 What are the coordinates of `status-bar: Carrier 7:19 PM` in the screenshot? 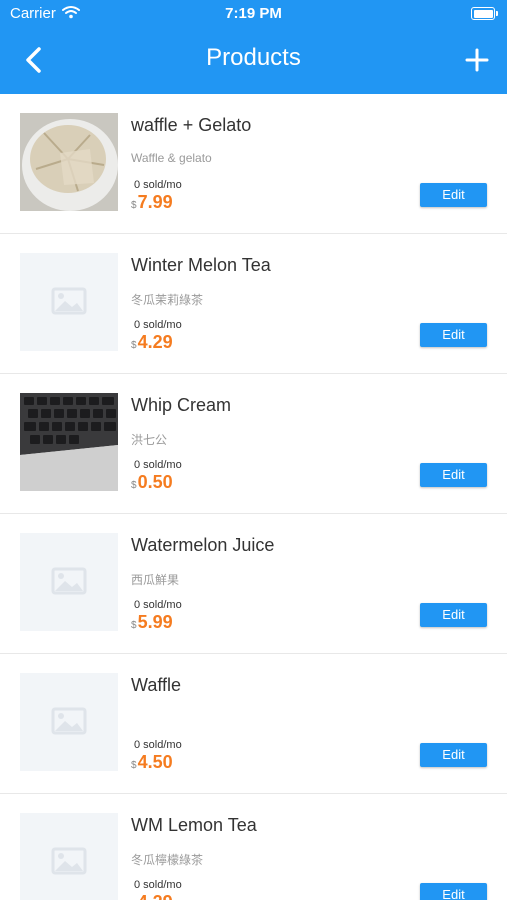 It's located at (253, 14).